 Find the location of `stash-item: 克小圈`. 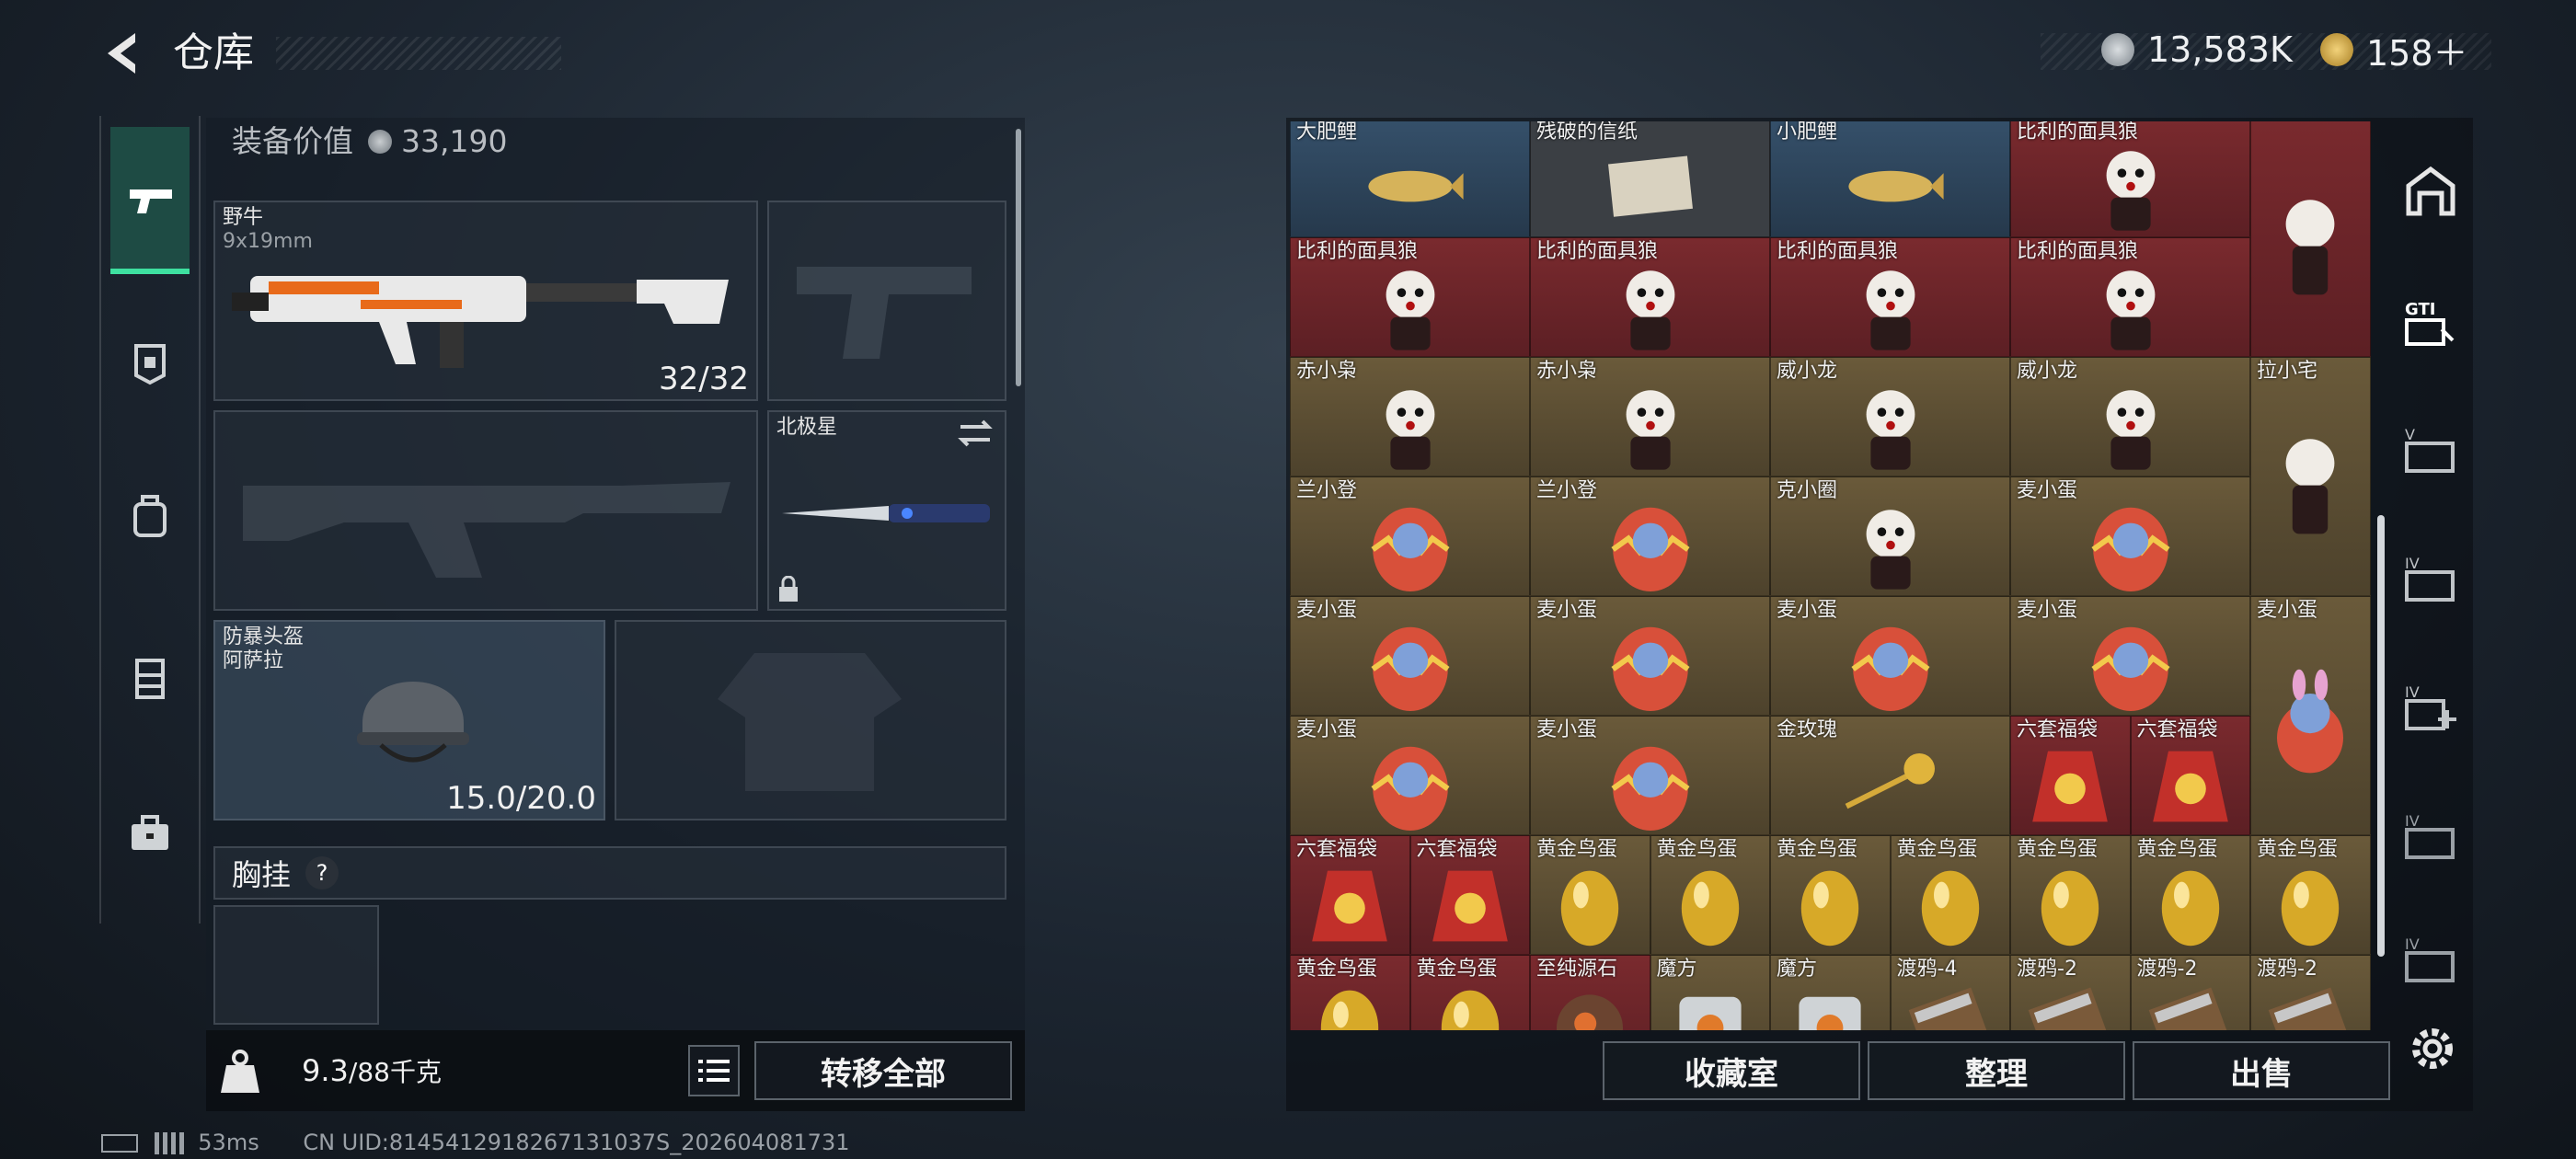

stash-item: 克小圈 is located at coordinates (1890, 536).